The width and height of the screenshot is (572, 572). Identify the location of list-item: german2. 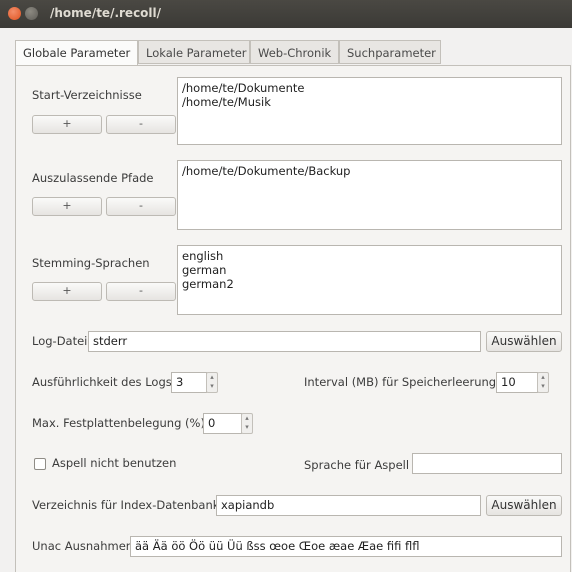
(369, 284).